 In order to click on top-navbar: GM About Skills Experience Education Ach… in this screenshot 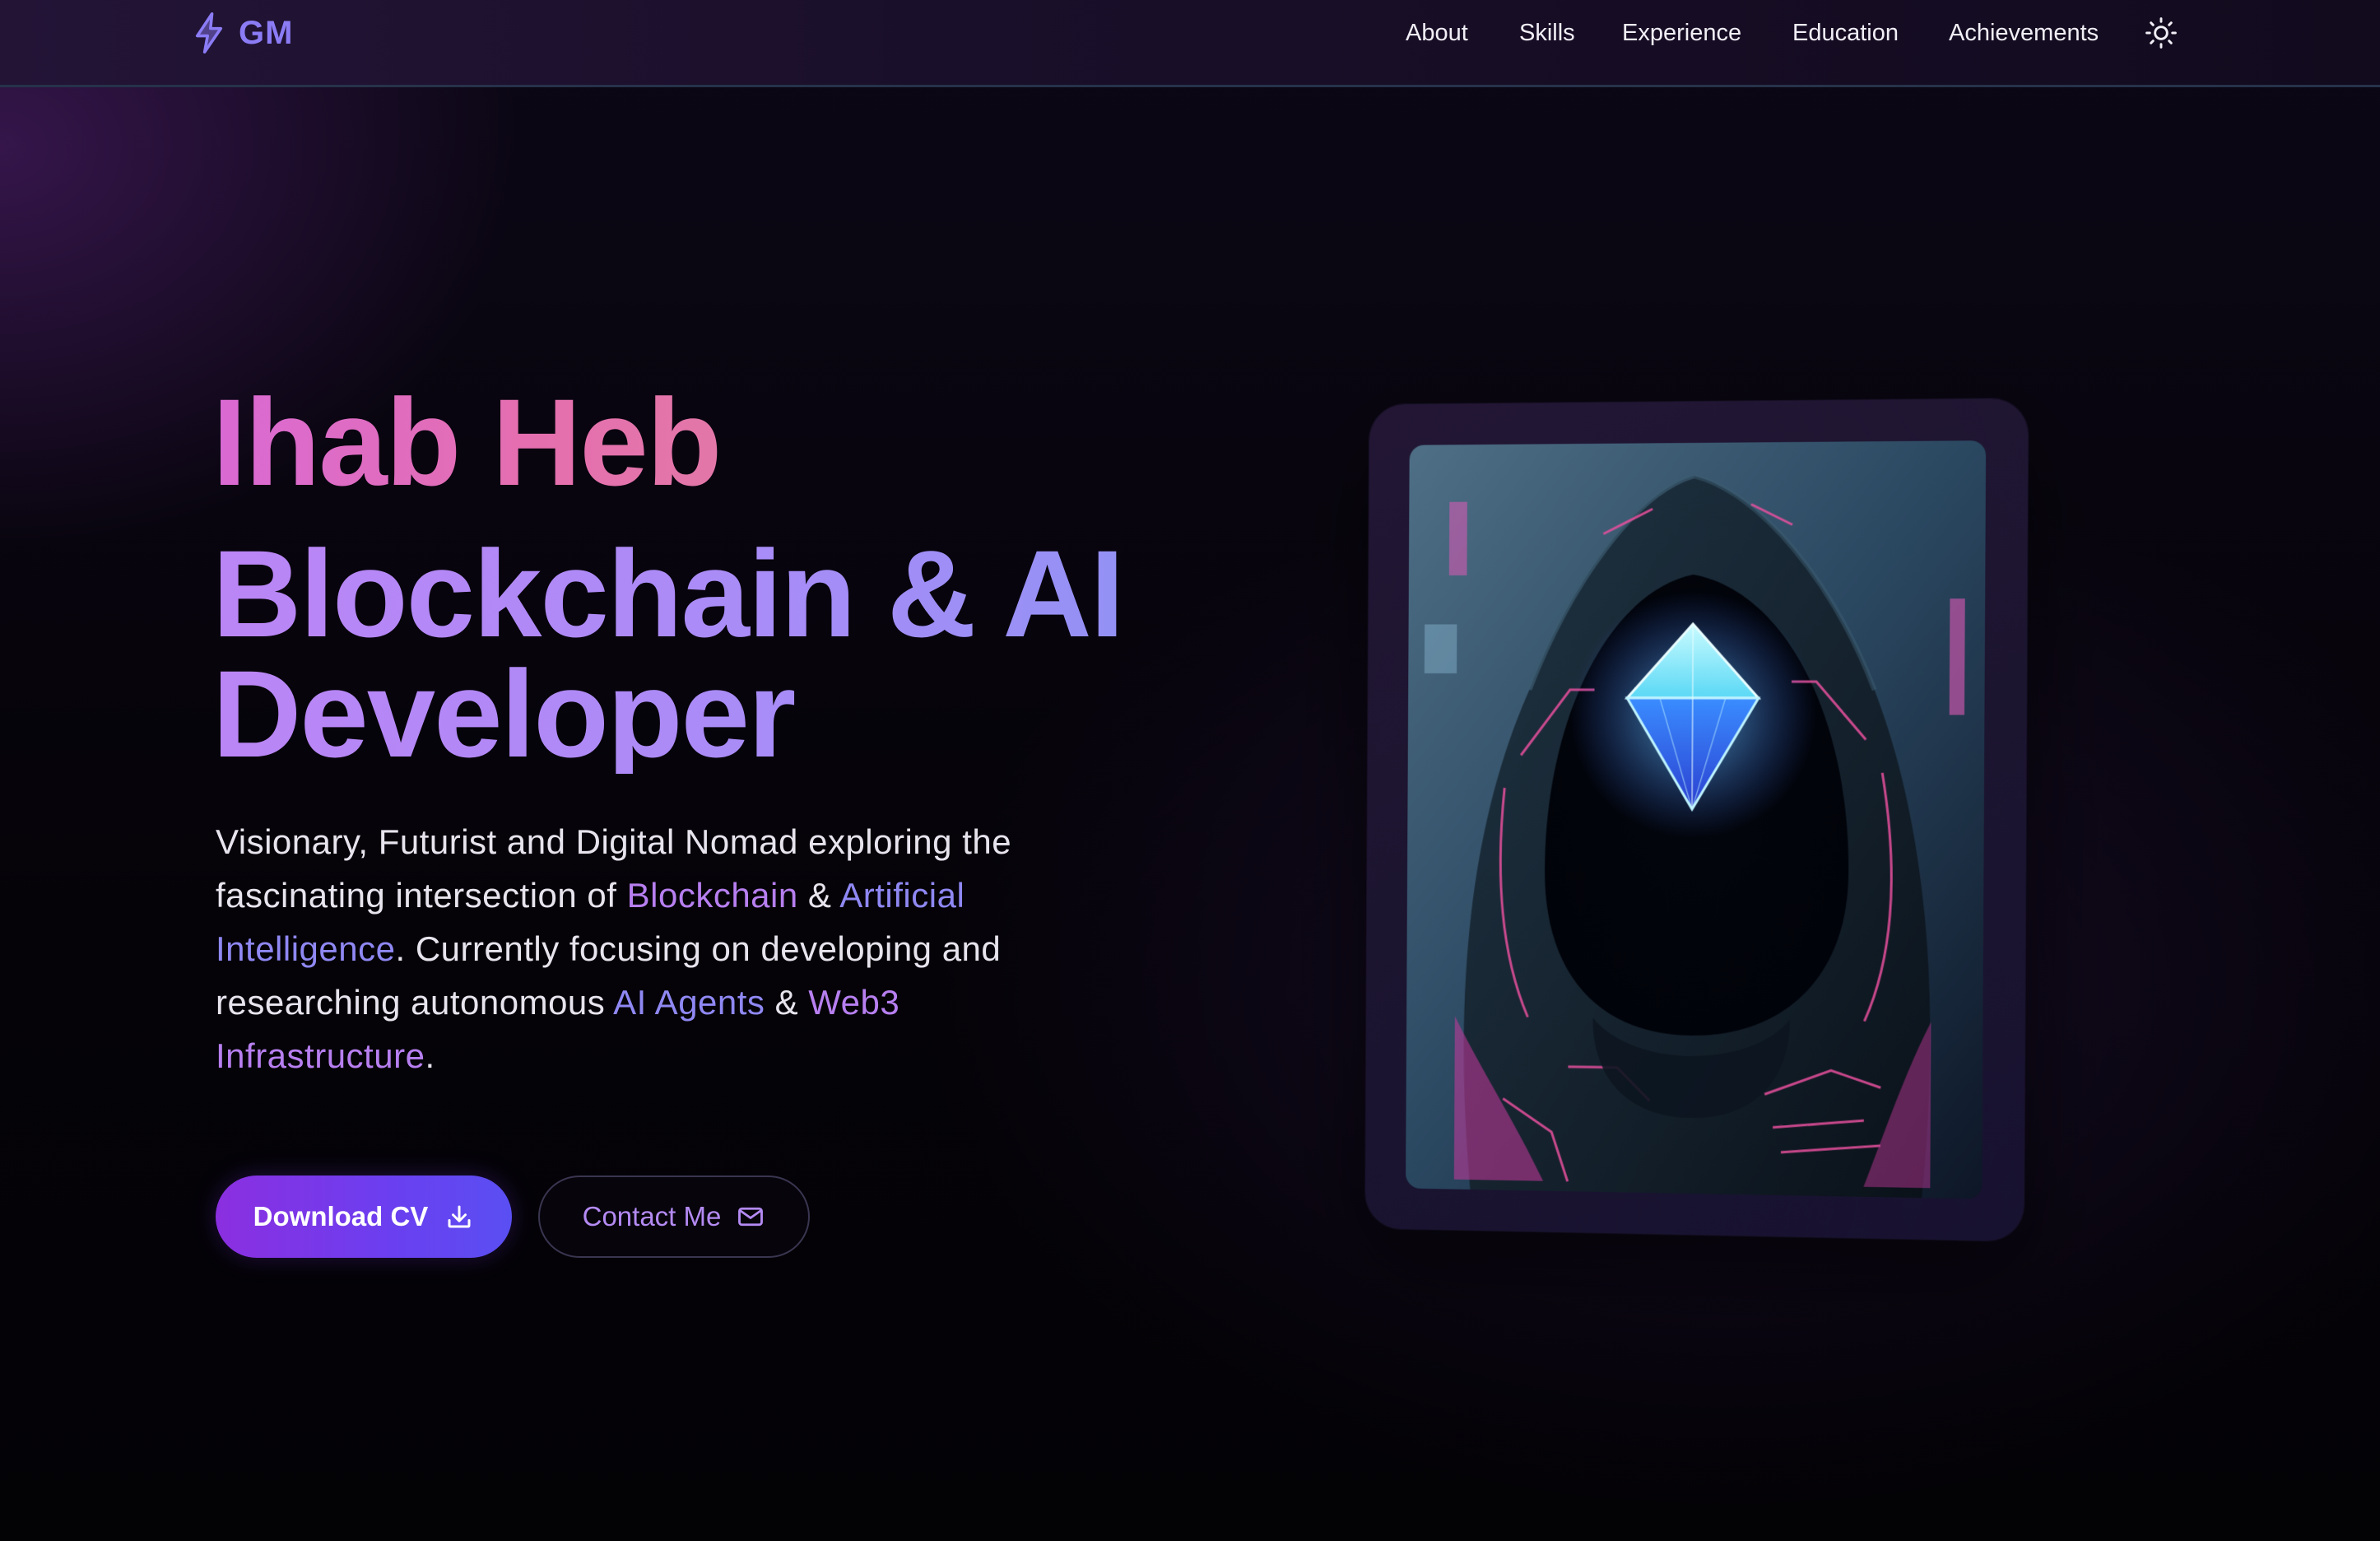, I will do `click(1190, 43)`.